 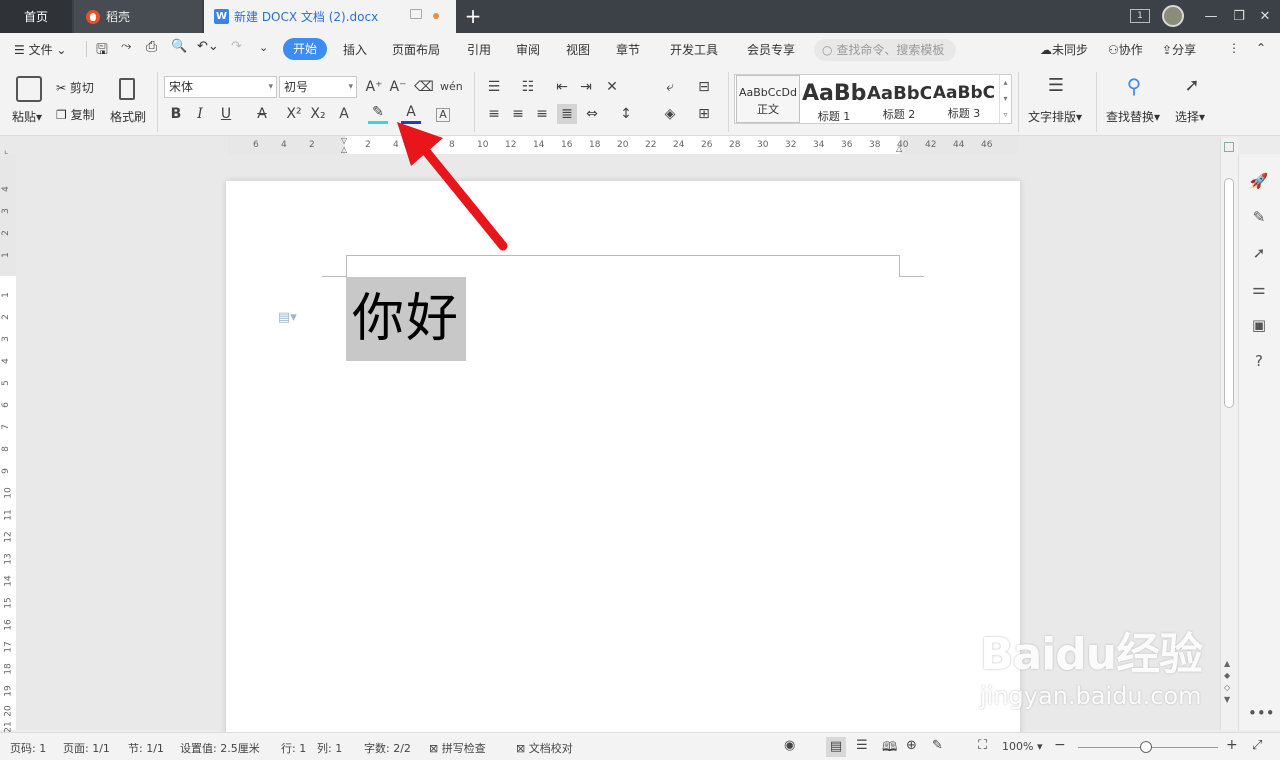 I want to click on read-view-icon: 🕮, so click(x=889, y=749).